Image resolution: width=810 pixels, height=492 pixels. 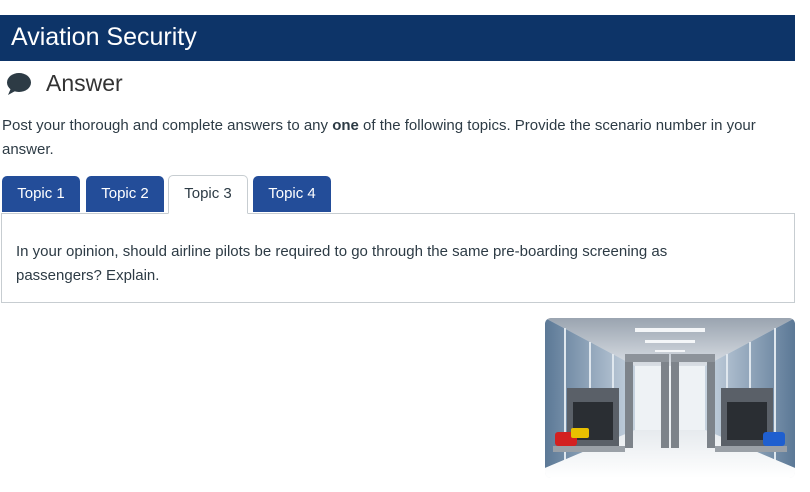 I want to click on speech-bubble-icon, so click(x=19, y=84).